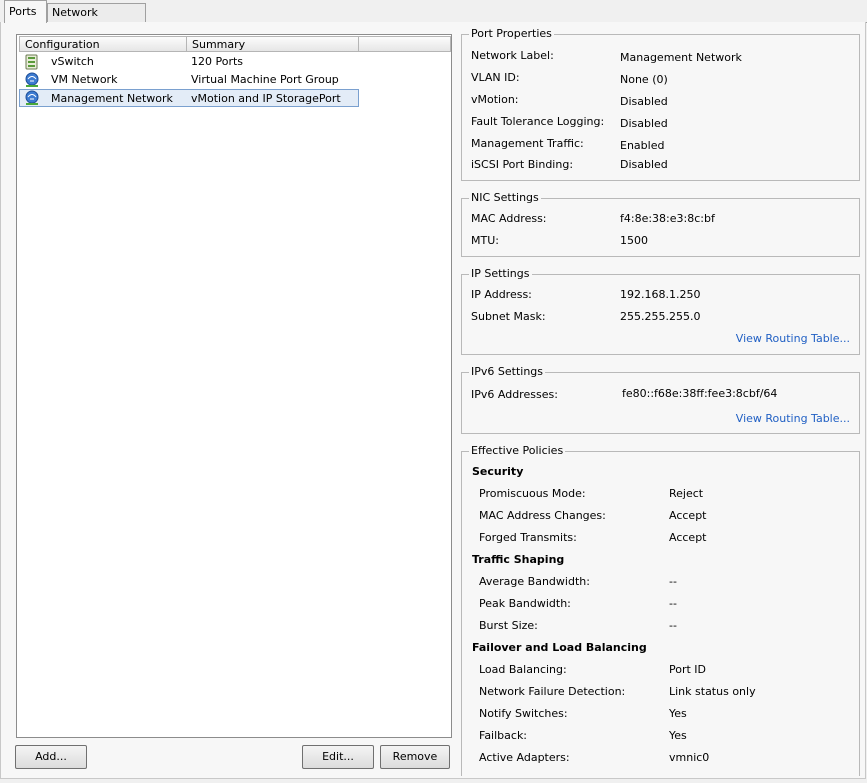  What do you see at coordinates (688, 669) in the screenshot?
I see `policy-value: Port ID` at bounding box center [688, 669].